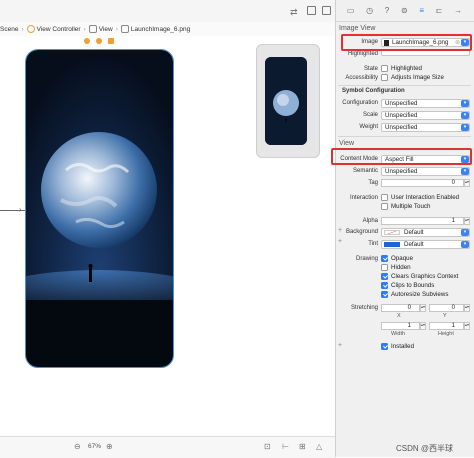  What do you see at coordinates (92, 29) in the screenshot?
I see `view-icon` at bounding box center [92, 29].